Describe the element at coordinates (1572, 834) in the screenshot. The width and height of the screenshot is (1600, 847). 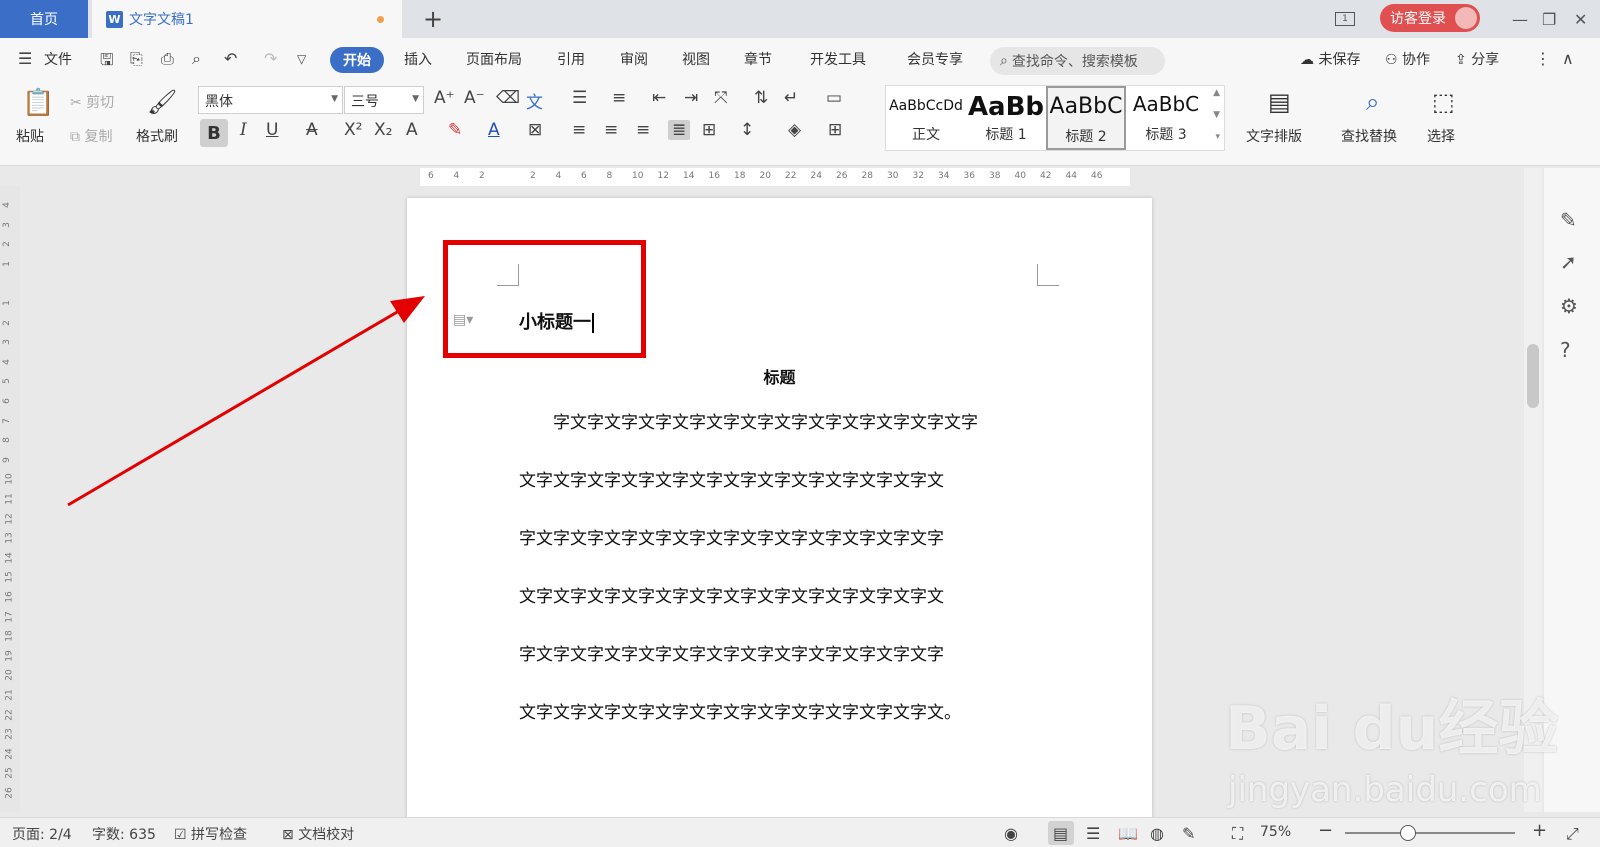
I see `fullscreen-icon: ⤢` at that location.